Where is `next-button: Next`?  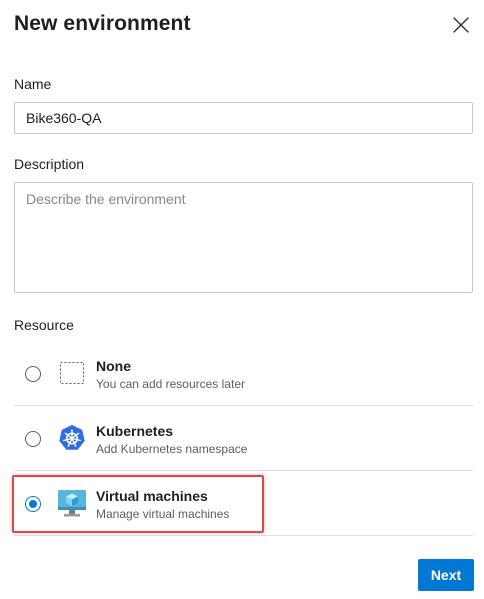 next-button: Next is located at coordinates (446, 575).